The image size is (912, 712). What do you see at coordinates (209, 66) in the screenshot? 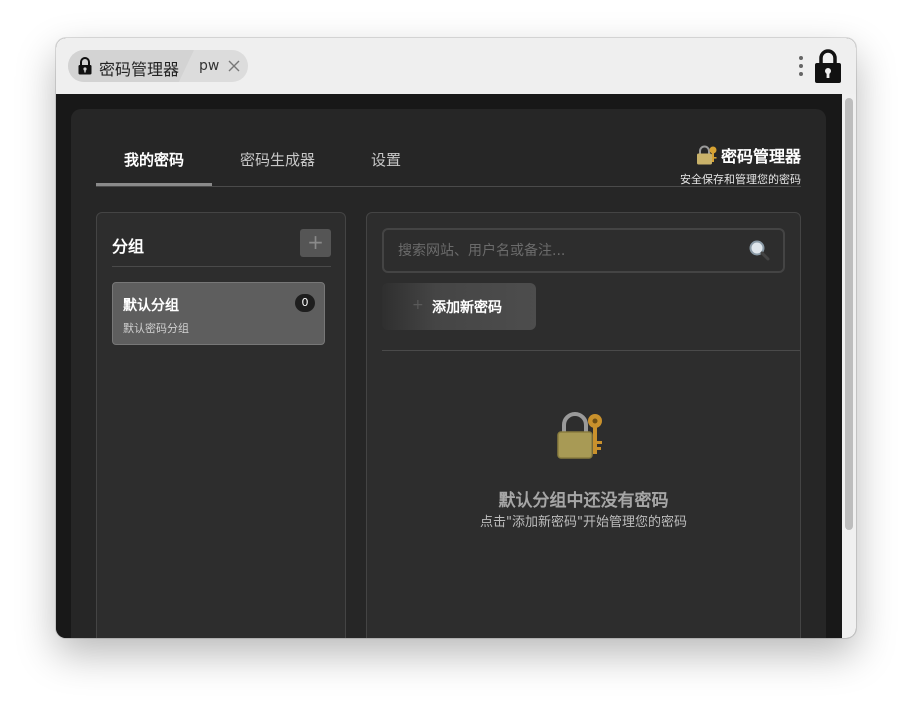
I see `tab-pw-title: pw` at bounding box center [209, 66].